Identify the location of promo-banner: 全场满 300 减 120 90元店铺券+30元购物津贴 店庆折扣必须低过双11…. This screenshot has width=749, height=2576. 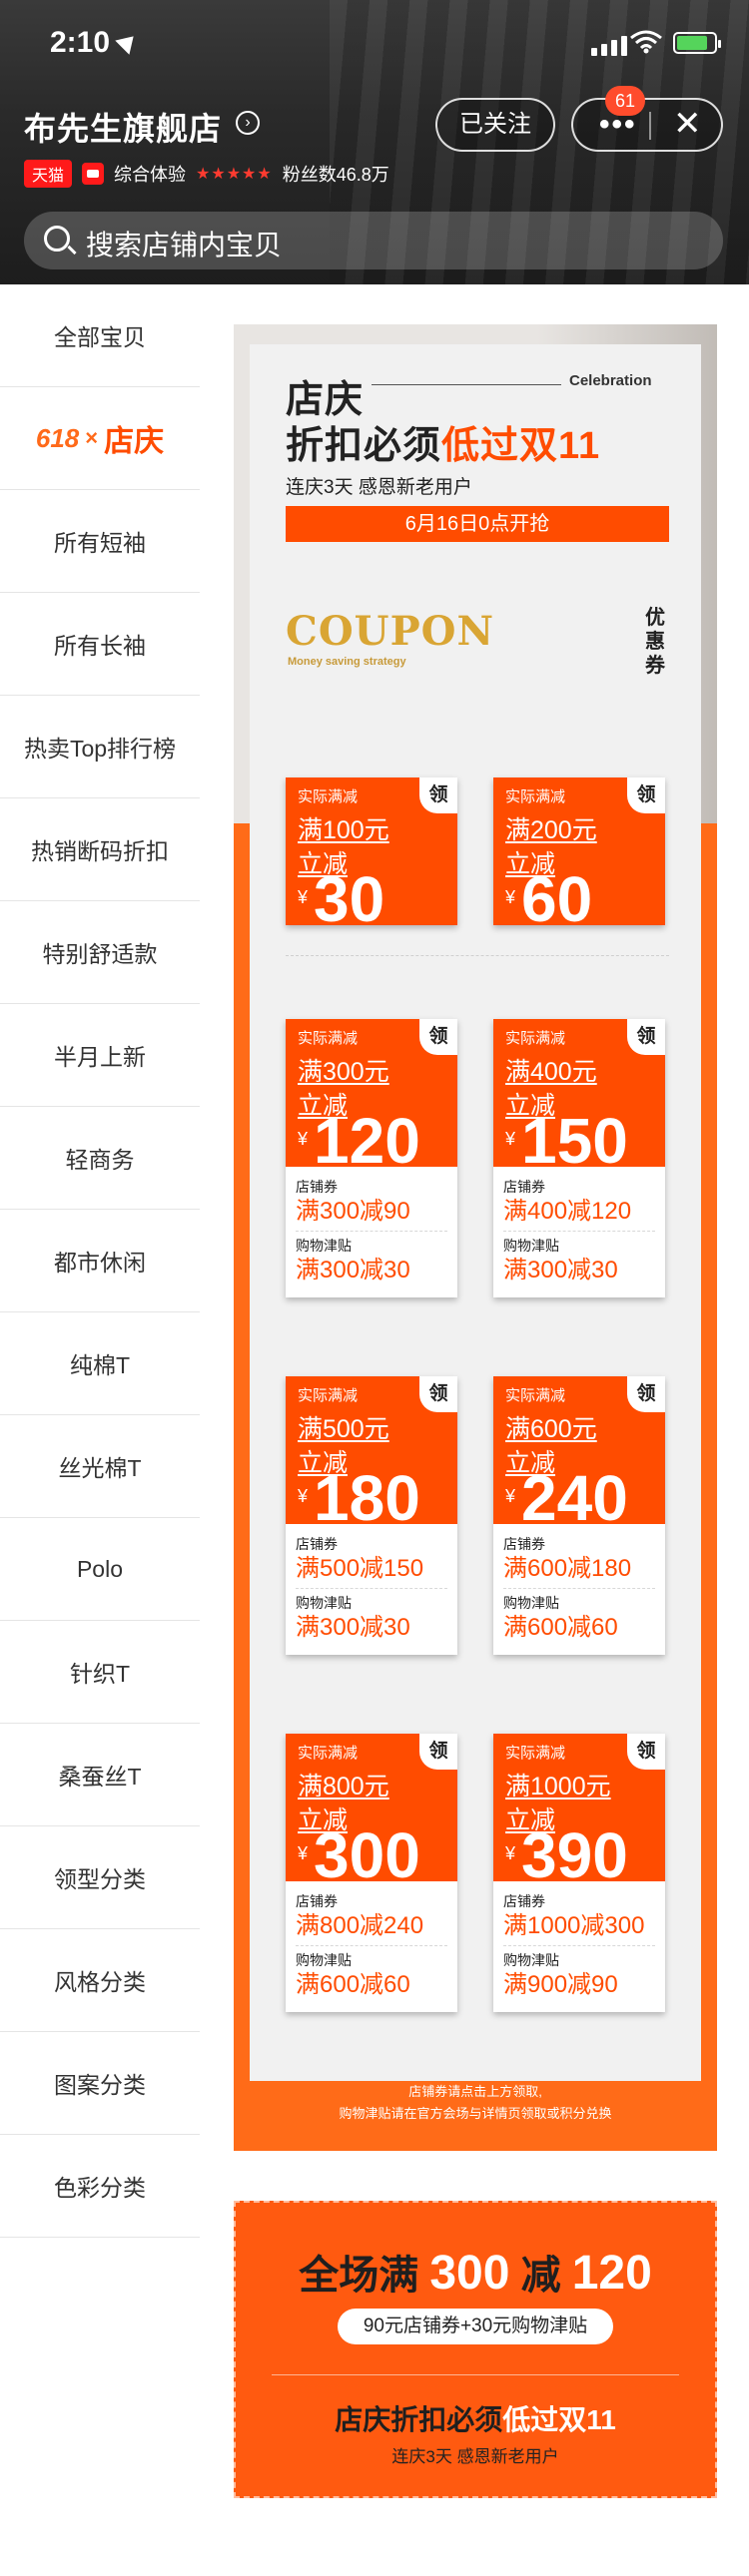
(476, 2350).